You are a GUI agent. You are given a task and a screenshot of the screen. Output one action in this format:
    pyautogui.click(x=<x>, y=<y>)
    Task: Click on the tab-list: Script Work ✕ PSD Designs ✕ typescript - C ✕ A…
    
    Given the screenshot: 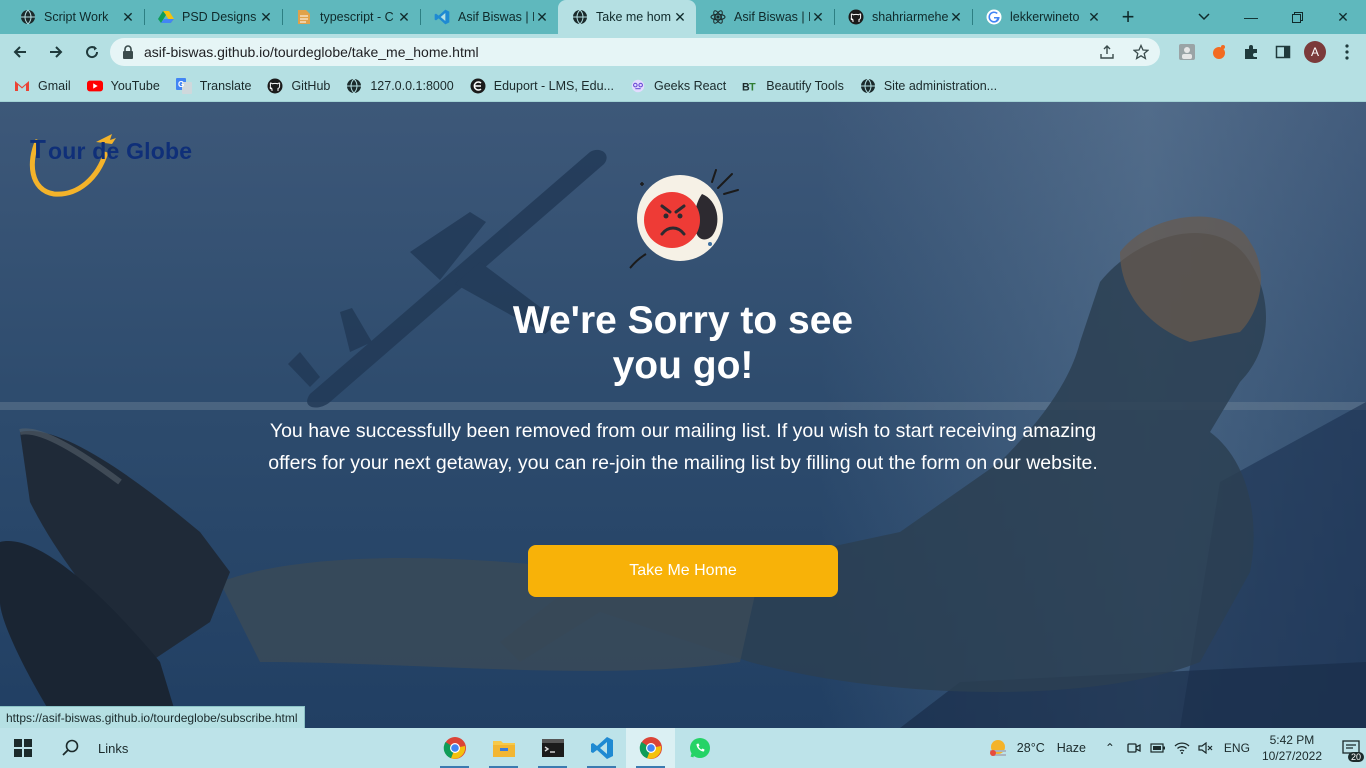 What is the action you would take?
    pyautogui.click(x=555, y=17)
    